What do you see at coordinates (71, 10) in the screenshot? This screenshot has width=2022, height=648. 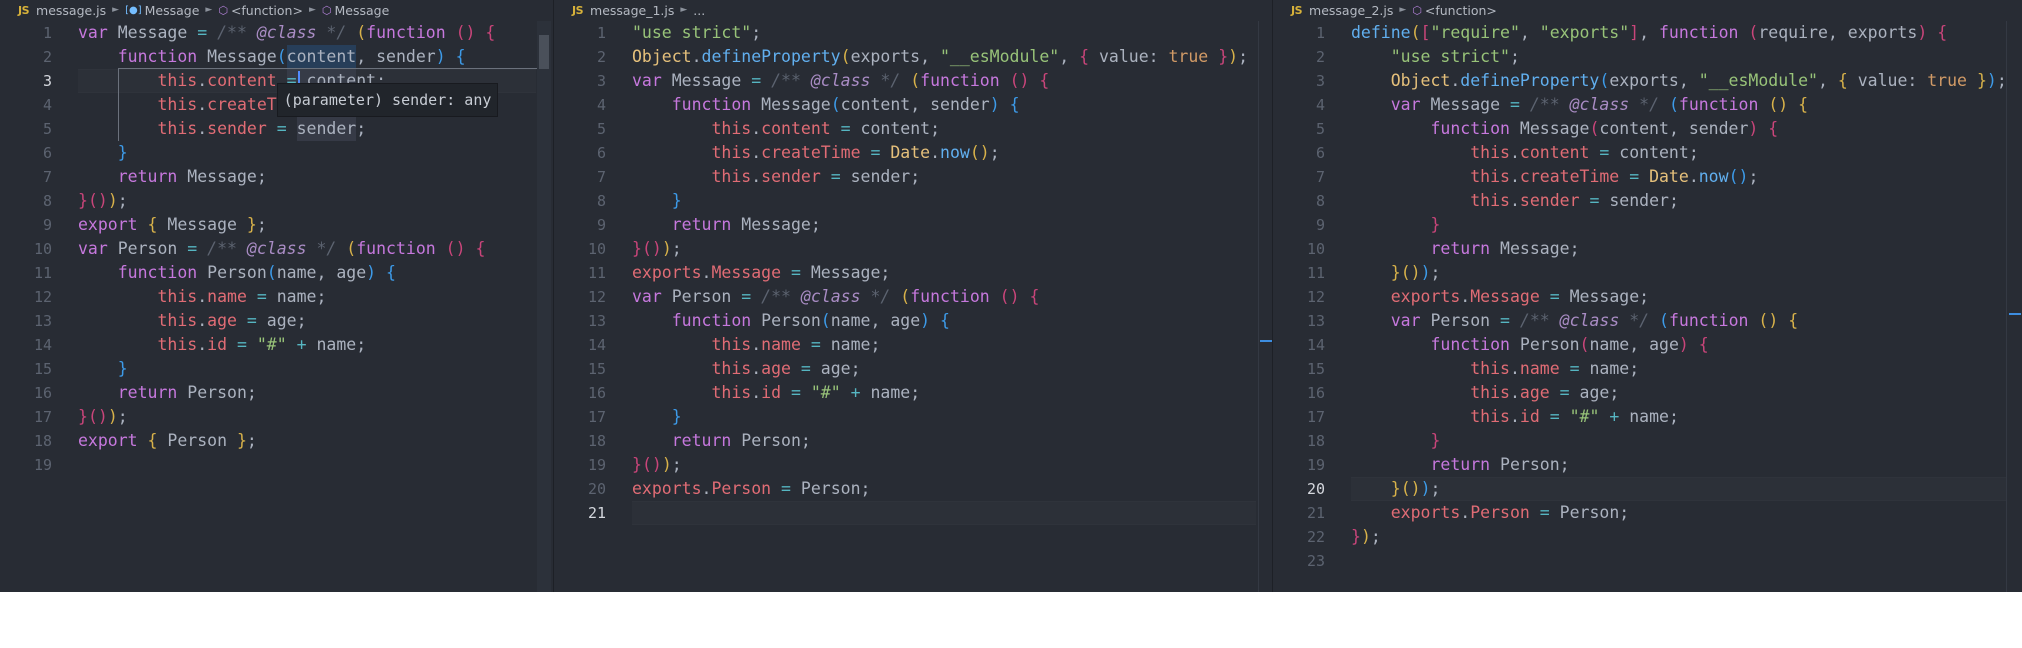 I see `breadcrumb-file: message.js` at bounding box center [71, 10].